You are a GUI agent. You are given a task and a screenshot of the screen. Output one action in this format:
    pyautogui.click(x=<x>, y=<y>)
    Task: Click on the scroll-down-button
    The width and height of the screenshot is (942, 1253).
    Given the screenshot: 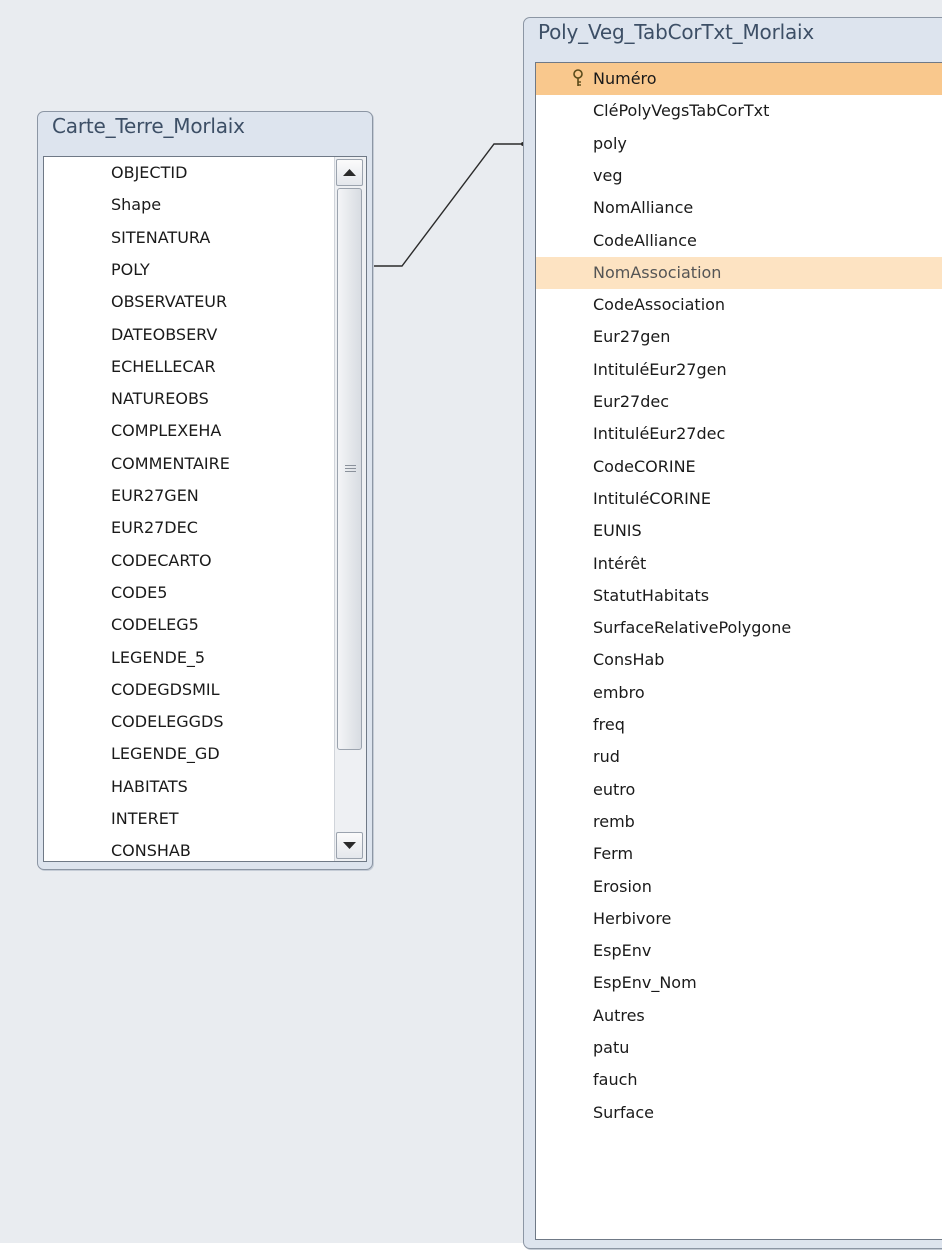 What is the action you would take?
    pyautogui.click(x=349, y=845)
    